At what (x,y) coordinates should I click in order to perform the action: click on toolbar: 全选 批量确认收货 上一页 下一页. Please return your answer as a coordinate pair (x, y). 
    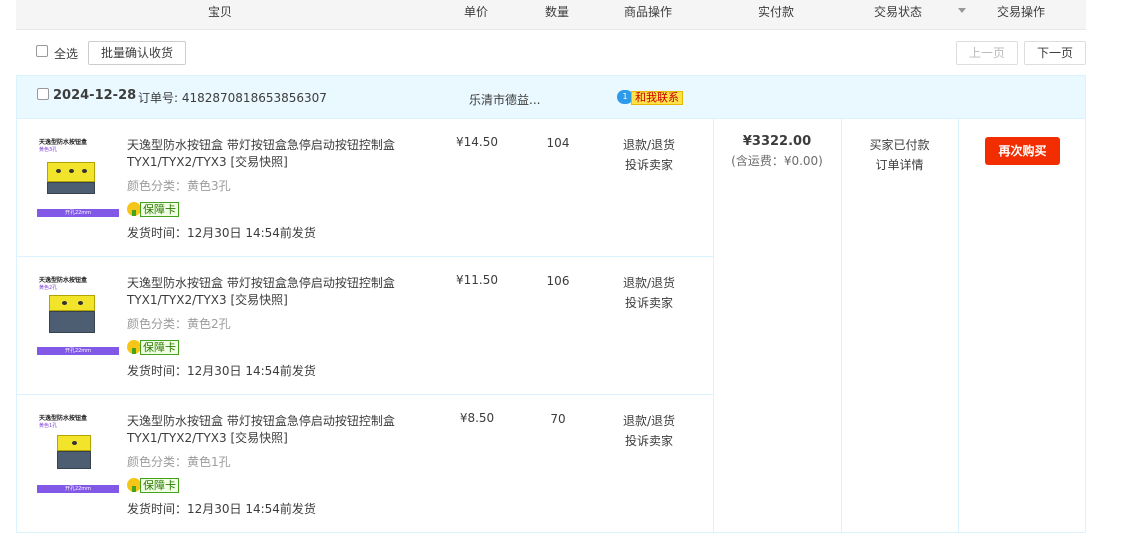
    Looking at the image, I should click on (551, 53).